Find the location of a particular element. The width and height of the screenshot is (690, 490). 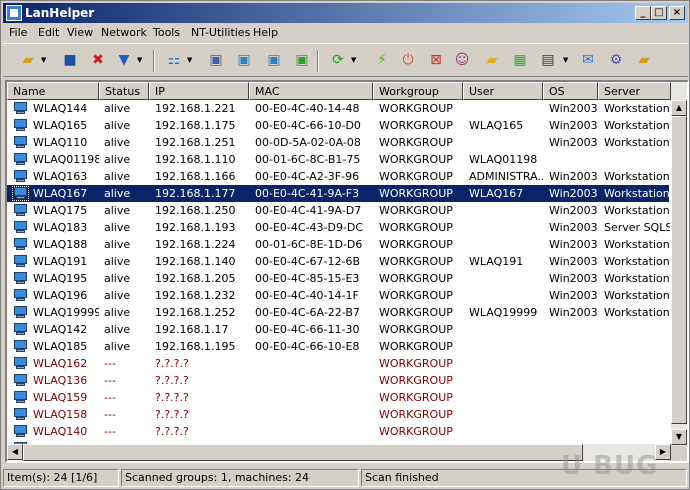

close-icon: × is located at coordinates (677, 13).